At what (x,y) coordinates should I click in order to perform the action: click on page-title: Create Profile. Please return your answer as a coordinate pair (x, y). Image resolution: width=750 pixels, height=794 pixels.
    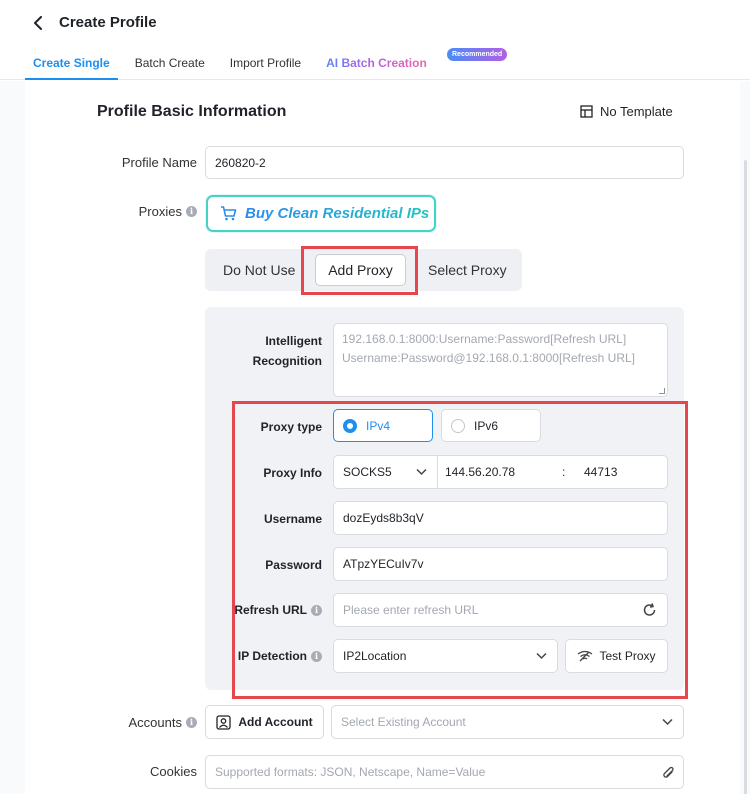
    Looking at the image, I should click on (108, 22).